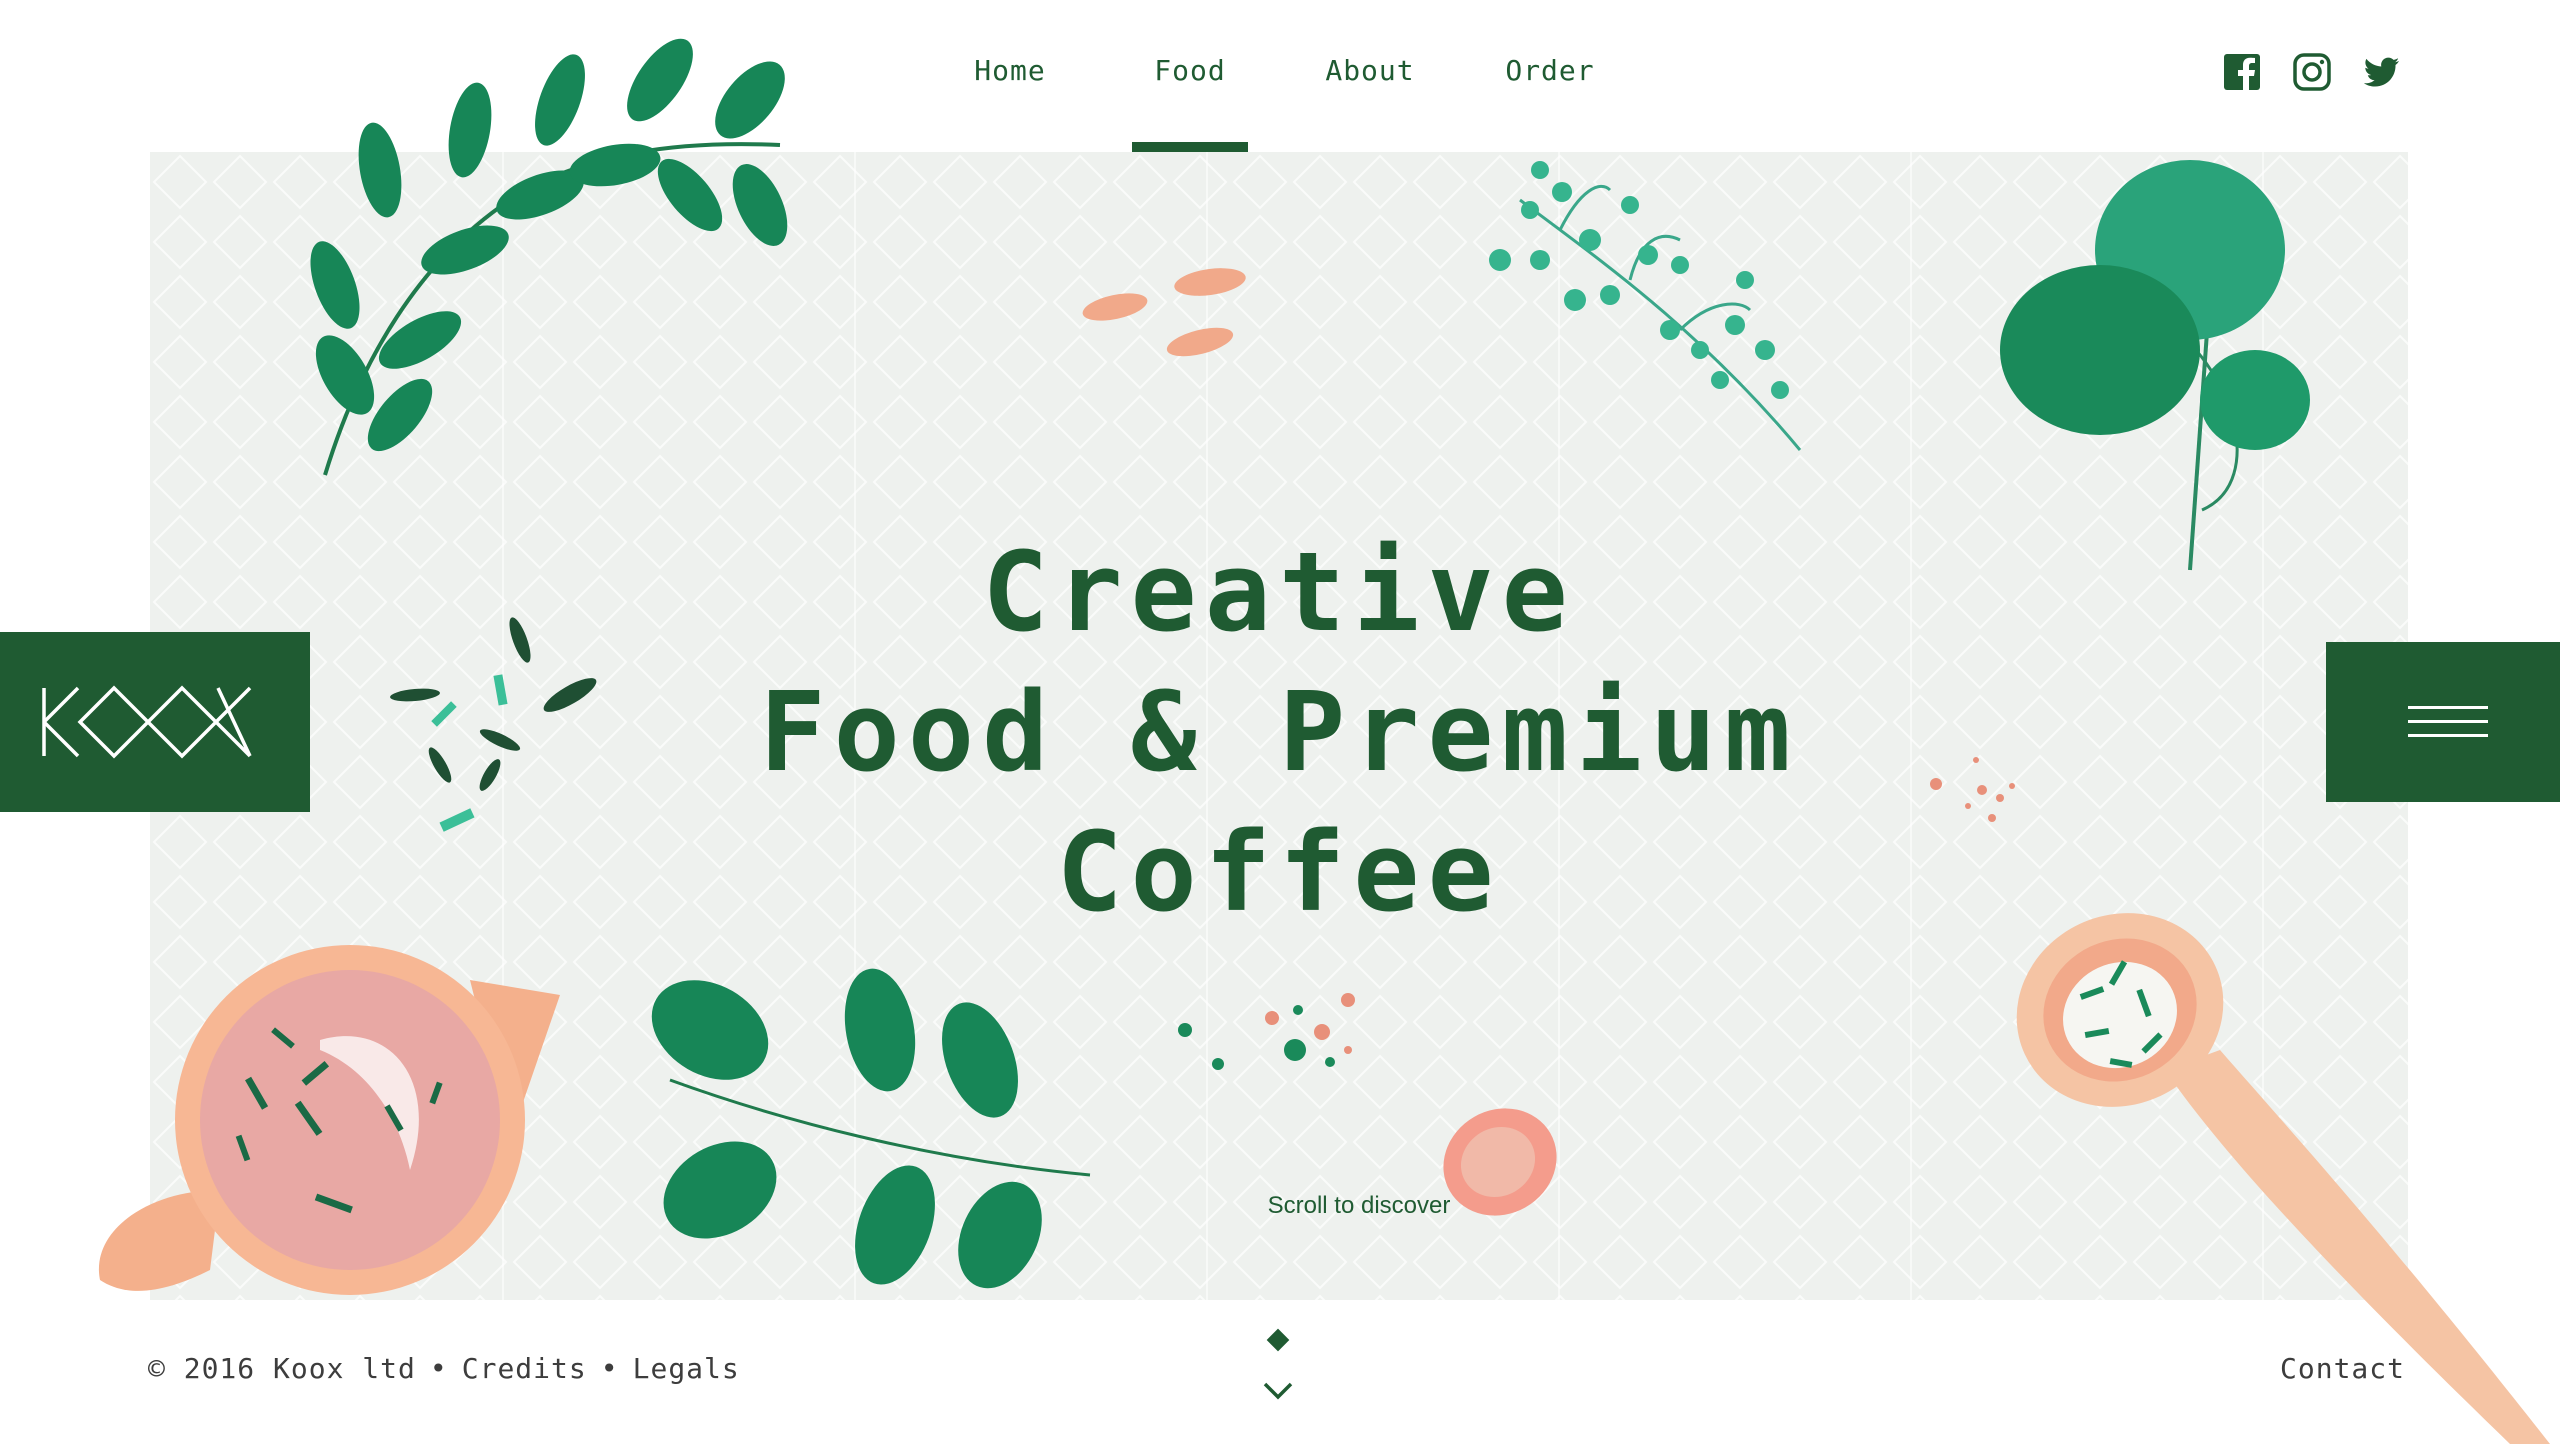 The width and height of the screenshot is (2560, 1444). I want to click on footer-info: © 2016 Koox ltd • Credits • Legals, so click(444, 1368).